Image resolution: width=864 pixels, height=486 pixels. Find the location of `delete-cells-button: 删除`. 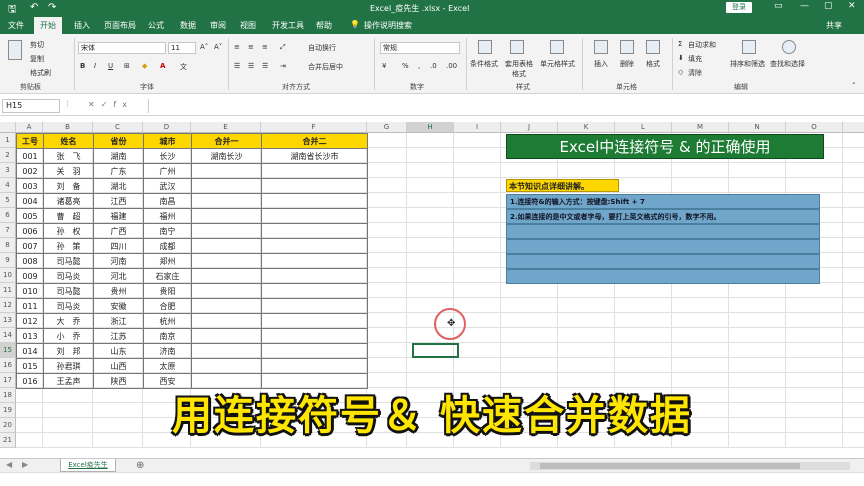

delete-cells-button: 删除 is located at coordinates (627, 64).